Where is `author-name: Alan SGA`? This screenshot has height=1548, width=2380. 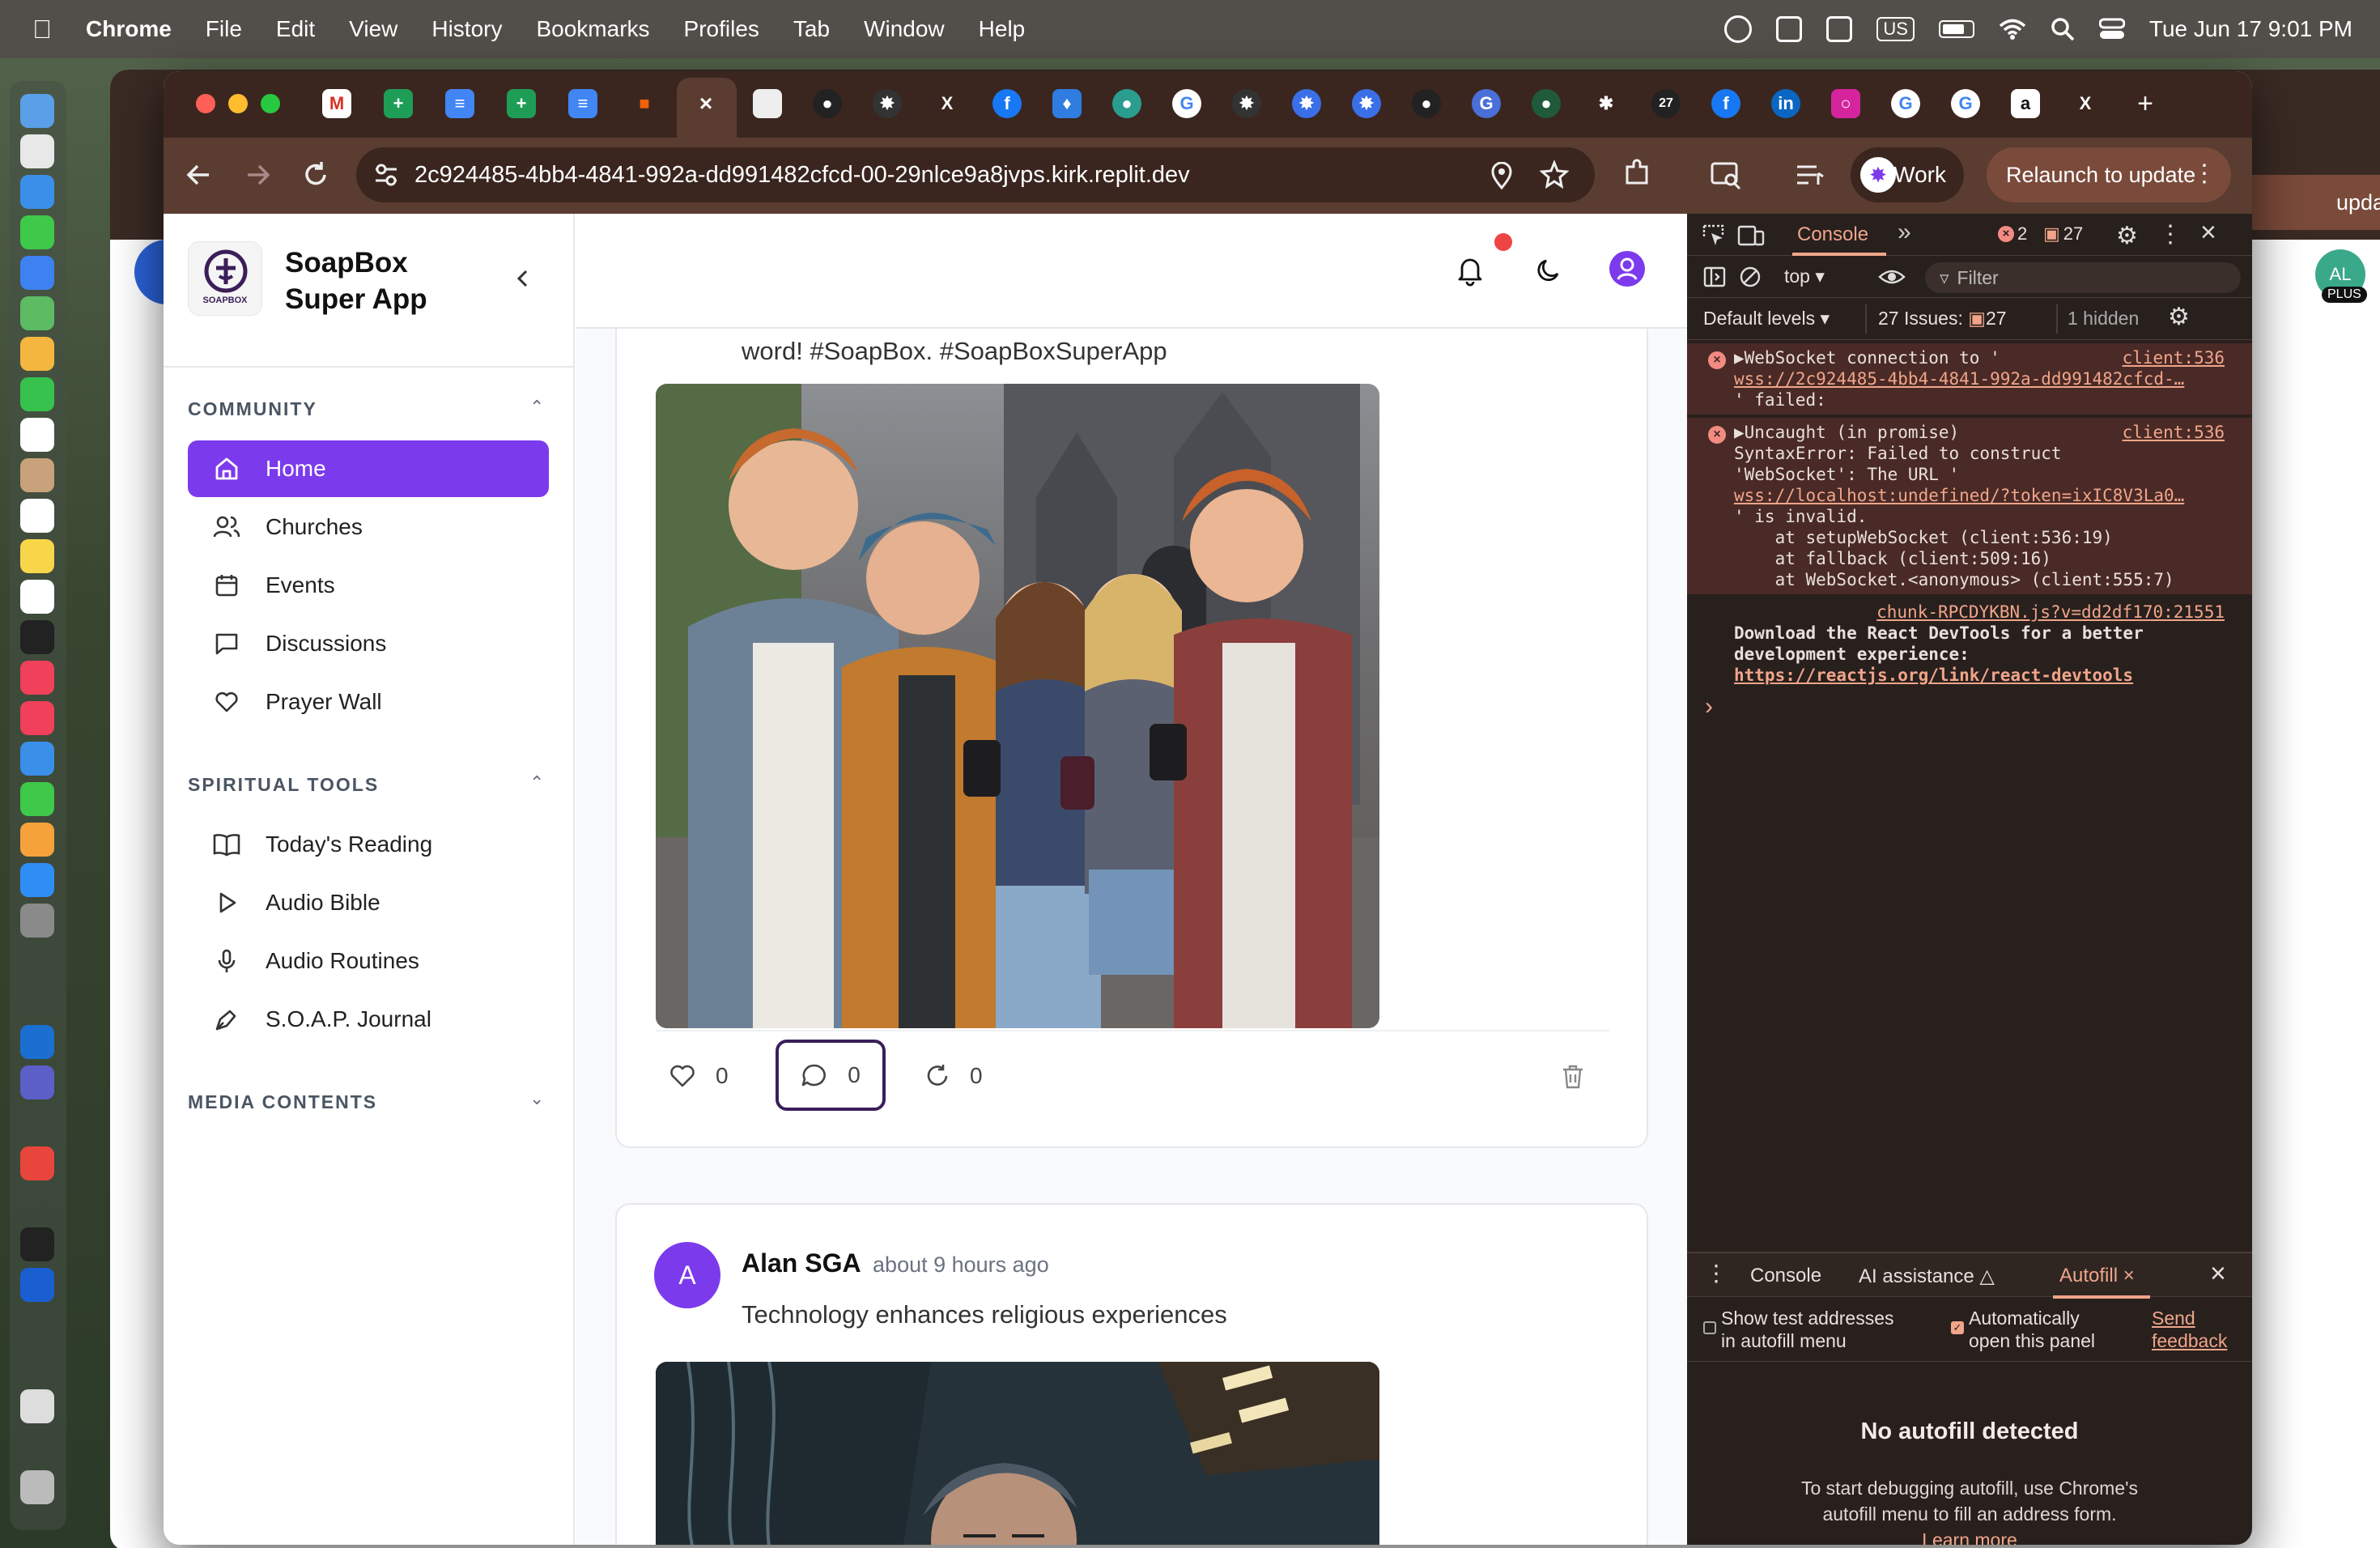 author-name: Alan SGA is located at coordinates (801, 1263).